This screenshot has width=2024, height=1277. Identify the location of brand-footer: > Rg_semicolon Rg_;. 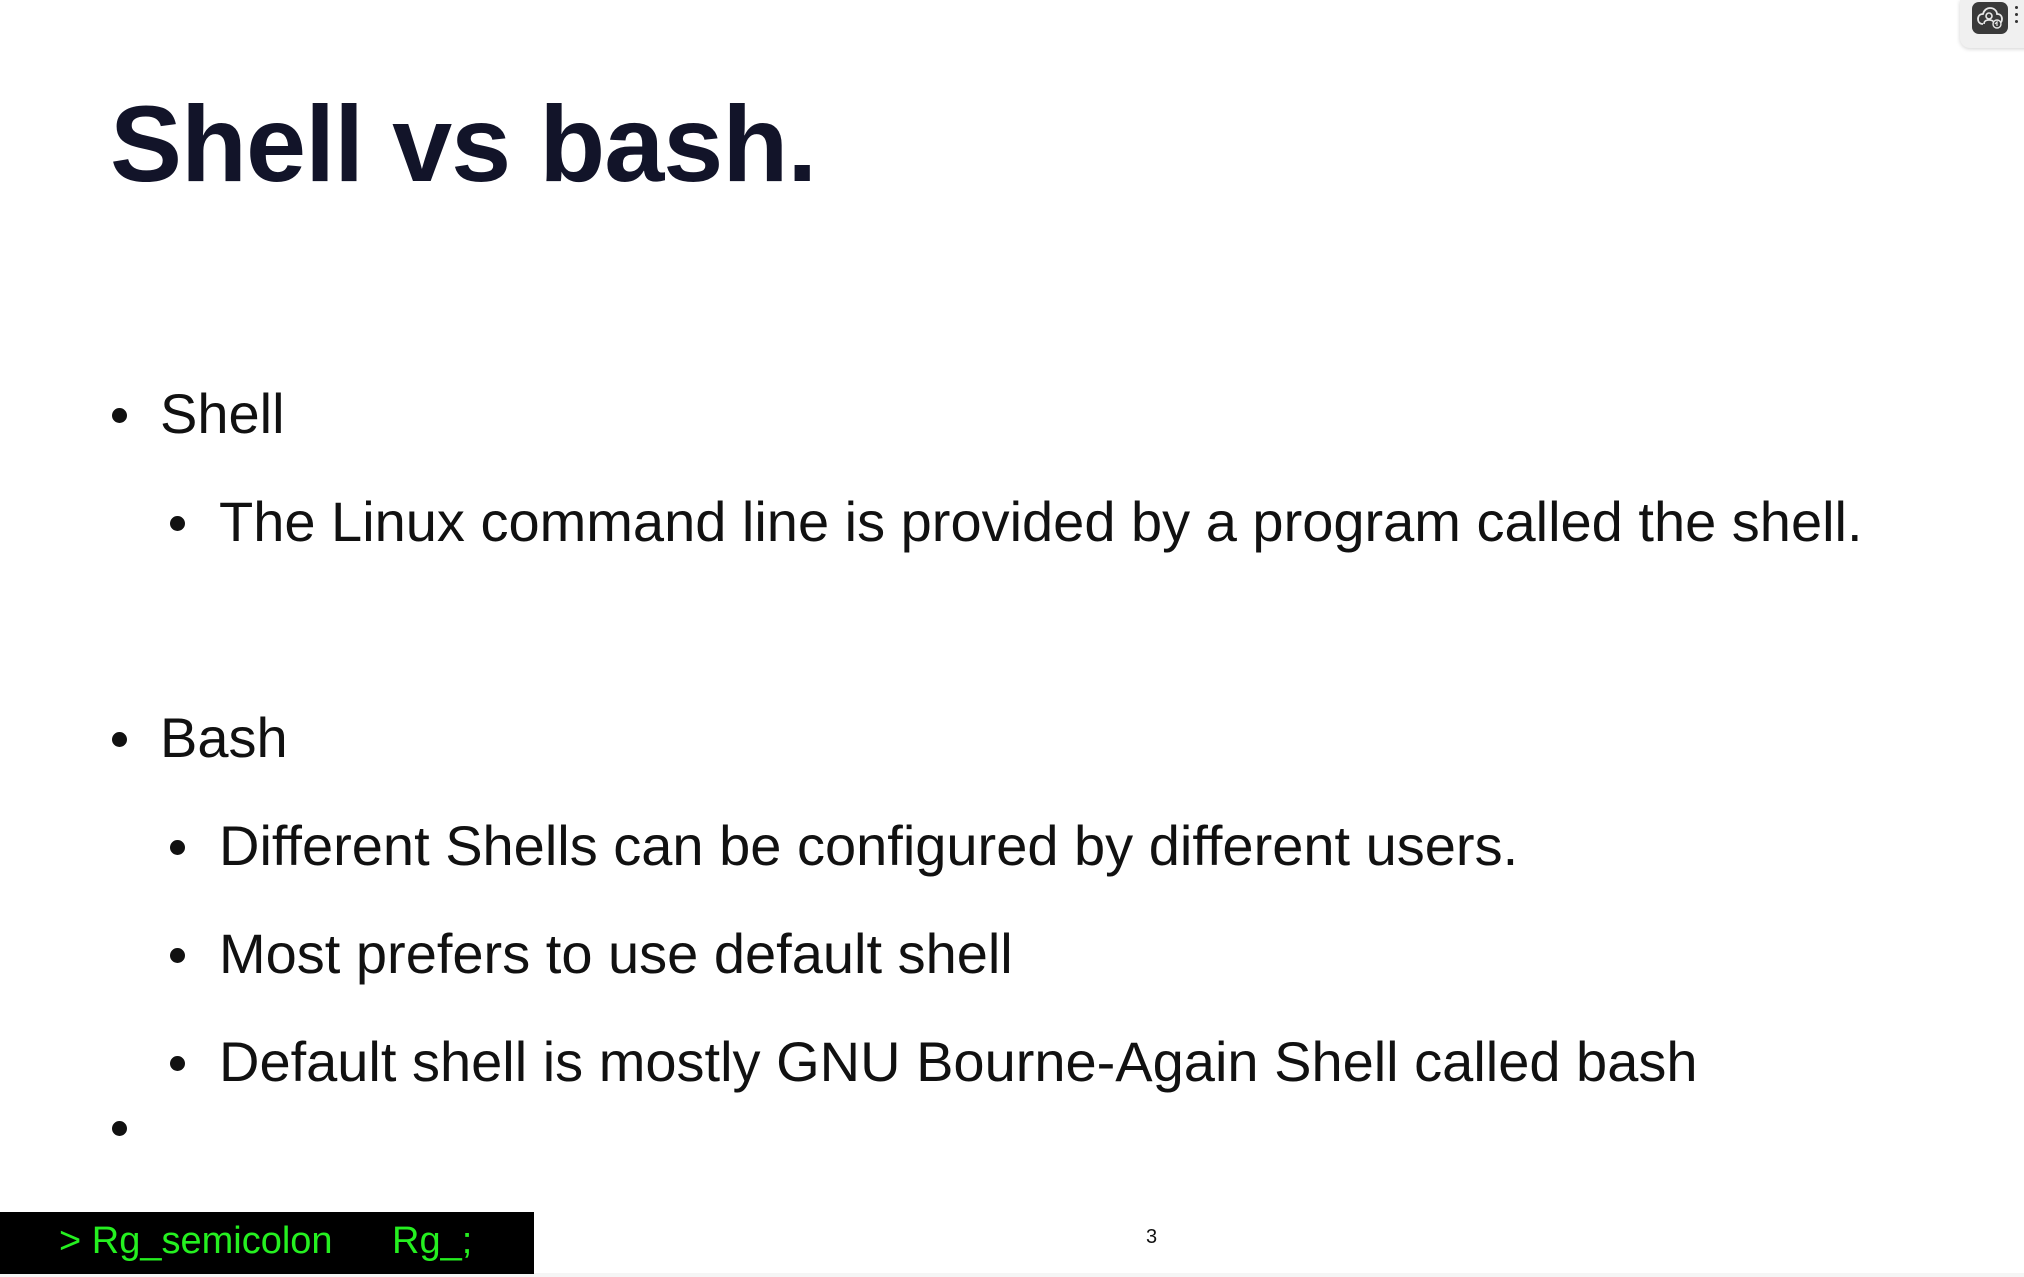
(267, 1243).